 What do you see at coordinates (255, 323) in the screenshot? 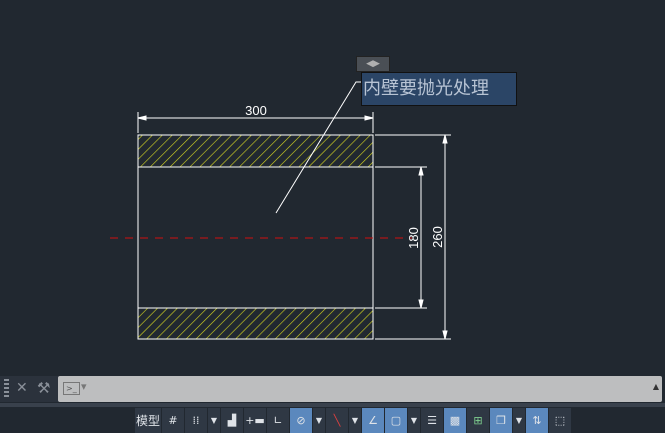
I see `hatch-bottom` at bounding box center [255, 323].